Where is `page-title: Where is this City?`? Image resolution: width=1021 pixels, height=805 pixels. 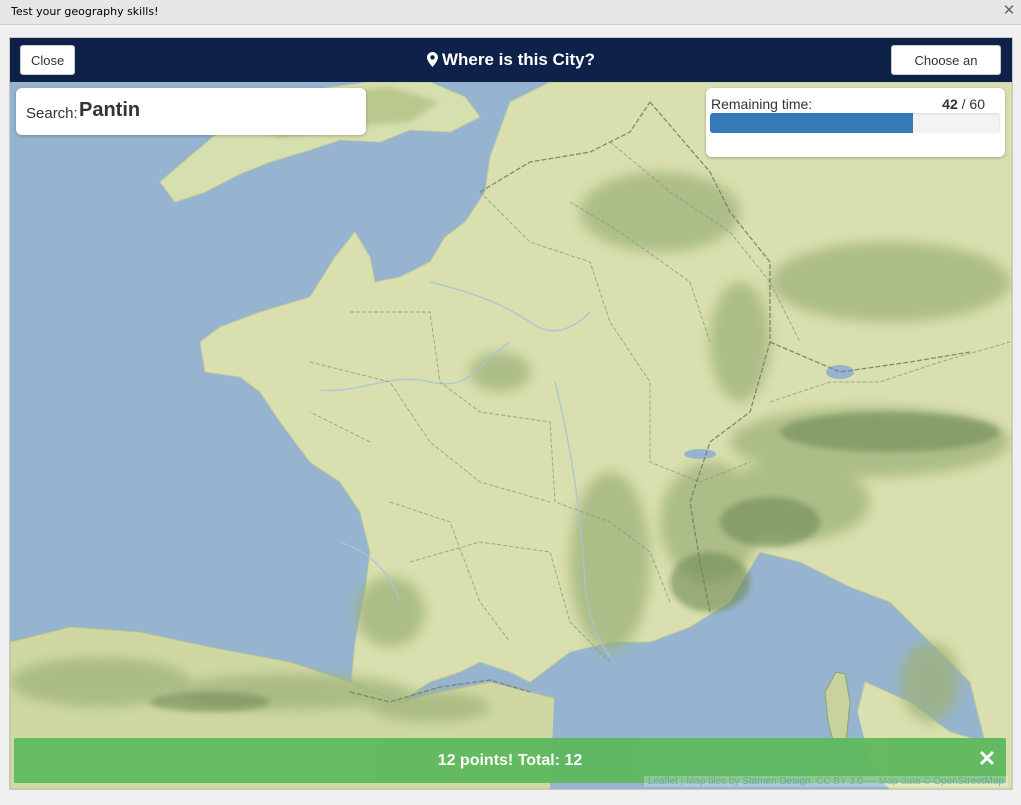 page-title: Where is this City? is located at coordinates (511, 60).